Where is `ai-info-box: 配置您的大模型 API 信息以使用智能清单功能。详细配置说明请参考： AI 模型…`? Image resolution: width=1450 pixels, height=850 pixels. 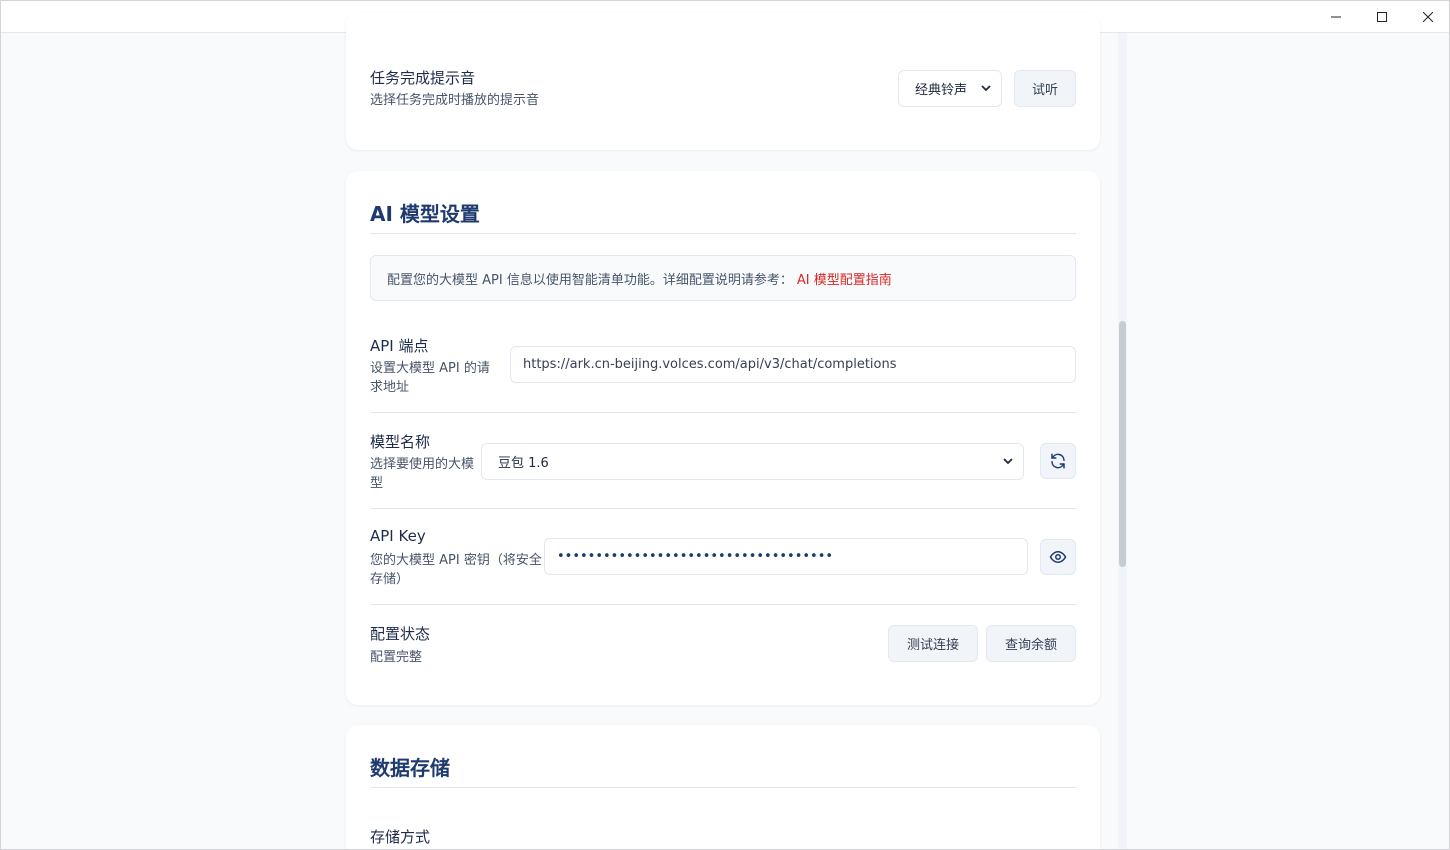
ai-info-box: 配置您的大模型 API 信息以使用智能清单功能。详细配置说明请参考： AI 模型… is located at coordinates (723, 278).